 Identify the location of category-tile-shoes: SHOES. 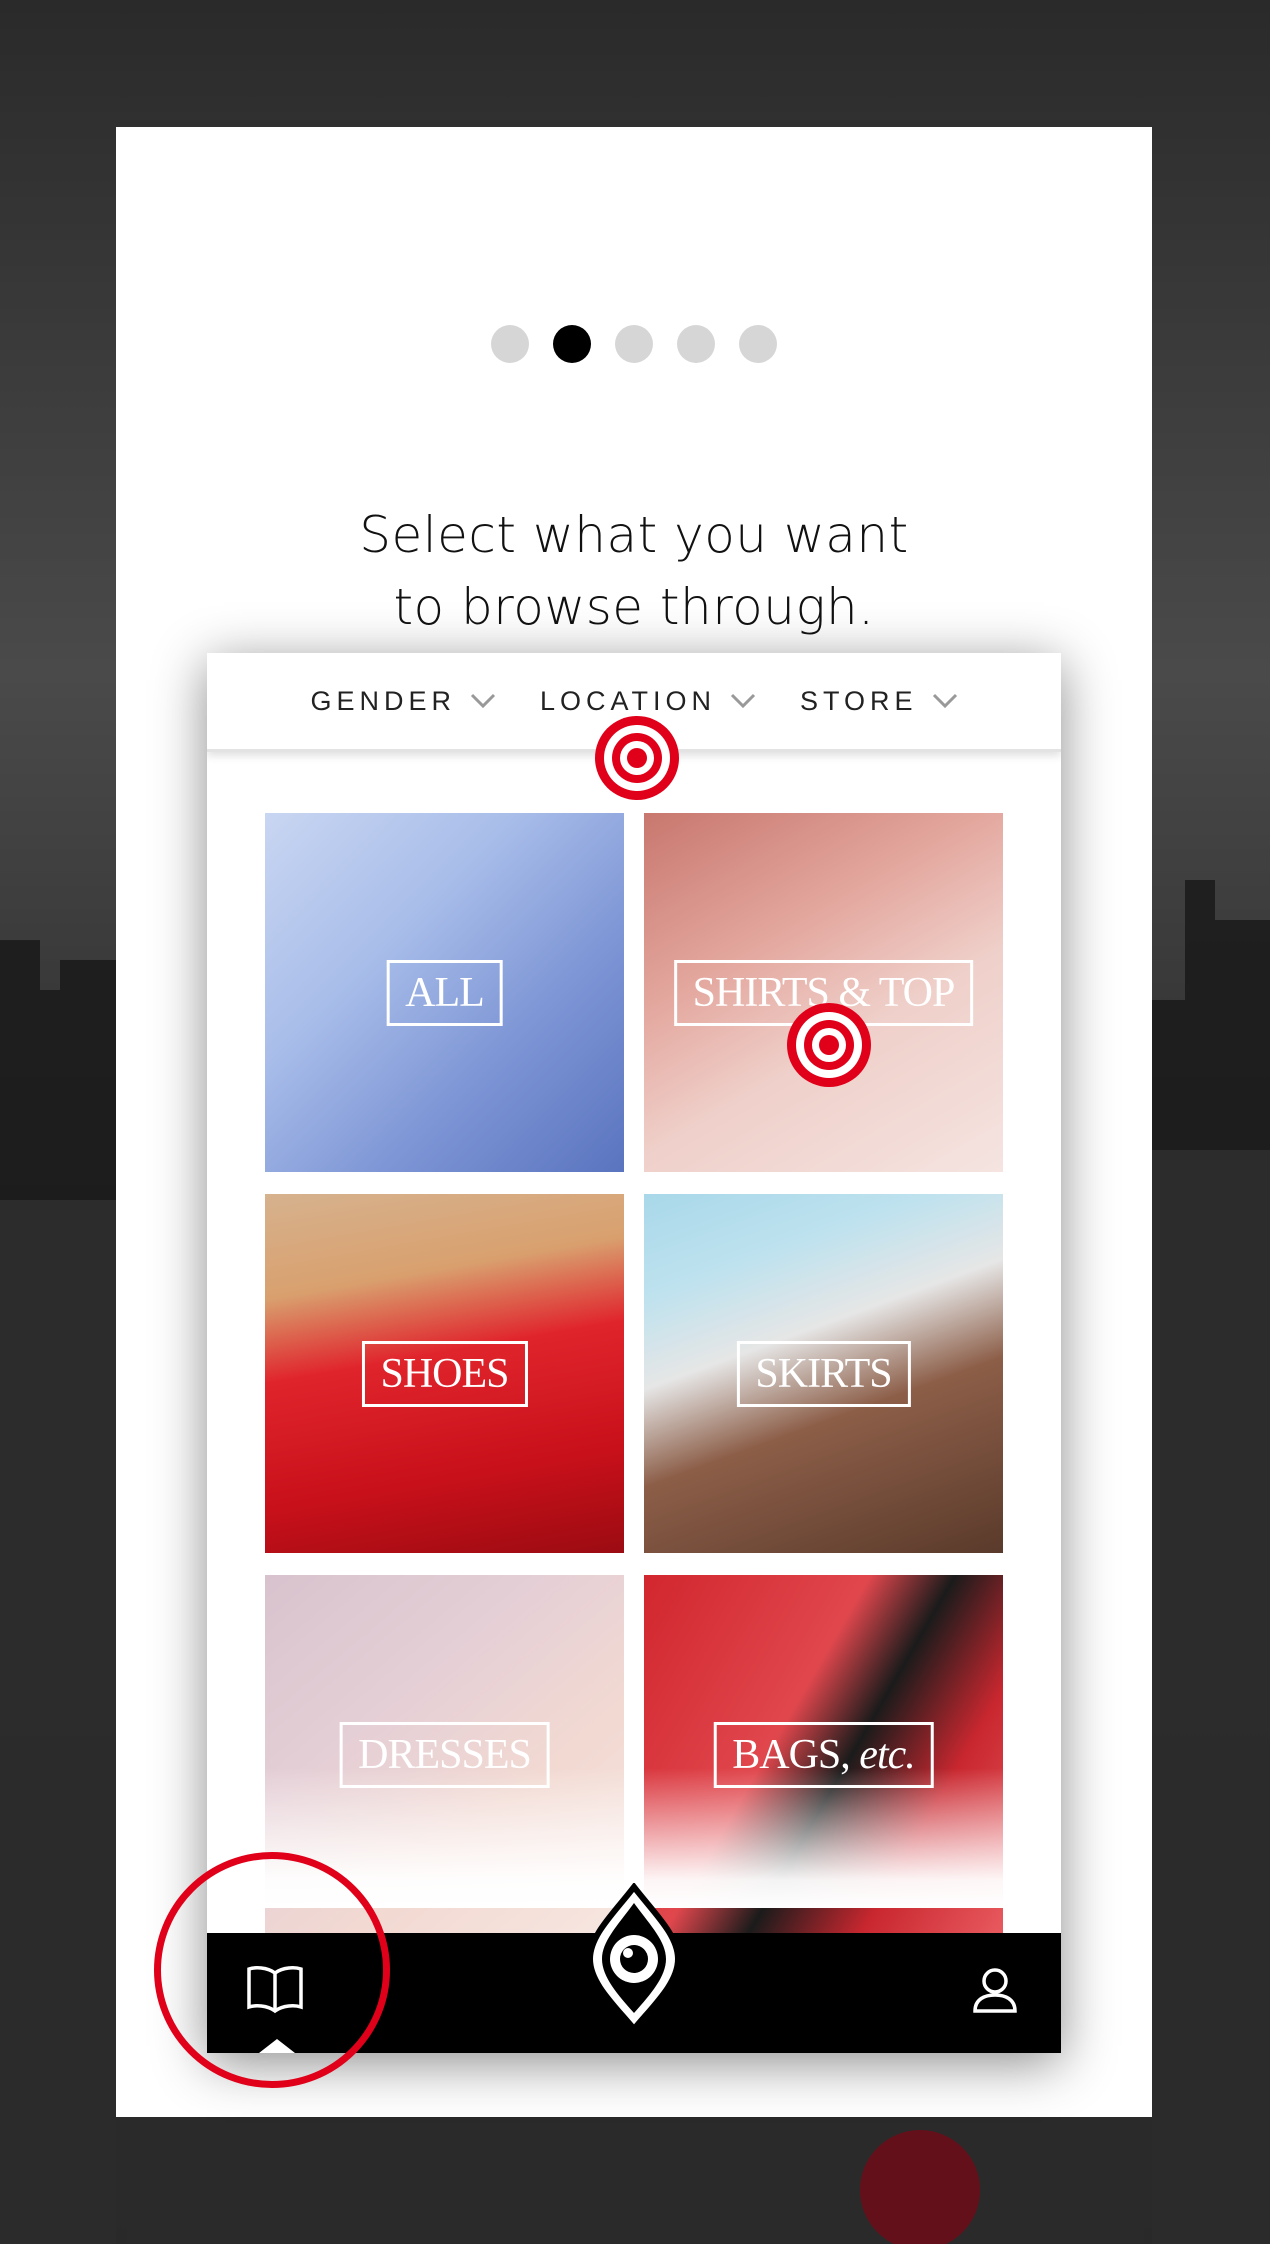
(444, 1373).